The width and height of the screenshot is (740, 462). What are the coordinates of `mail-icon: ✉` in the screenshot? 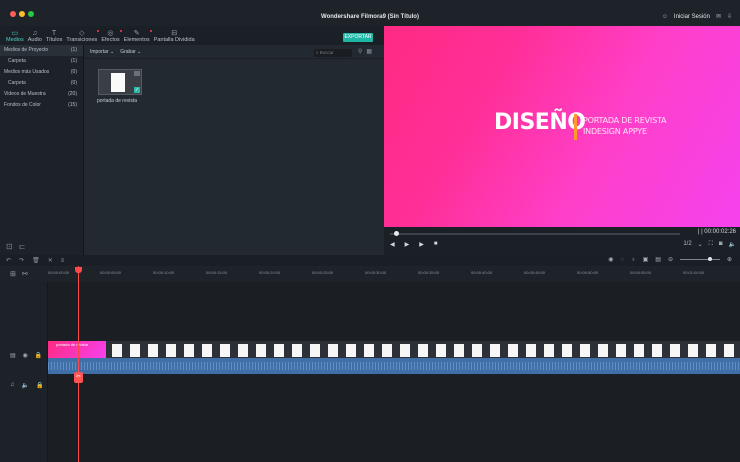 It's located at (718, 16).